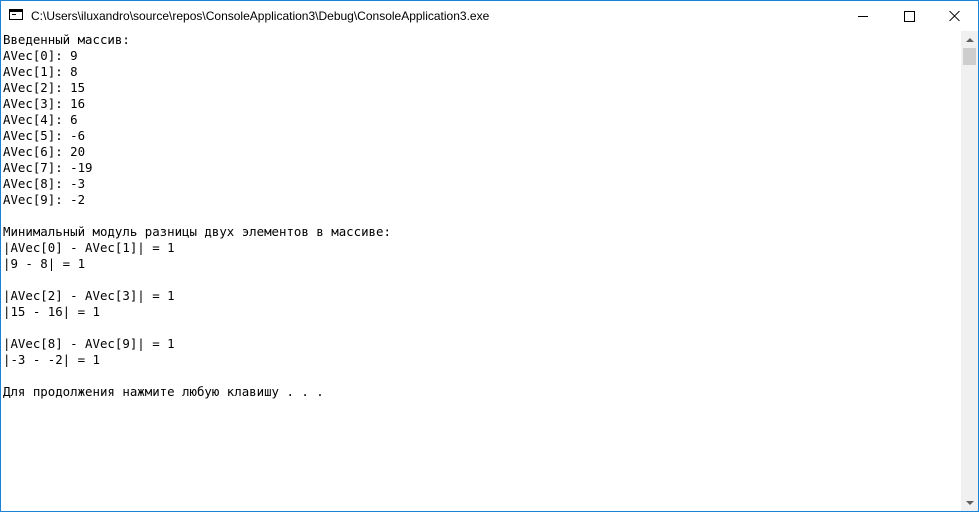 The height and width of the screenshot is (512, 979). I want to click on maximize-icon, so click(909, 16).